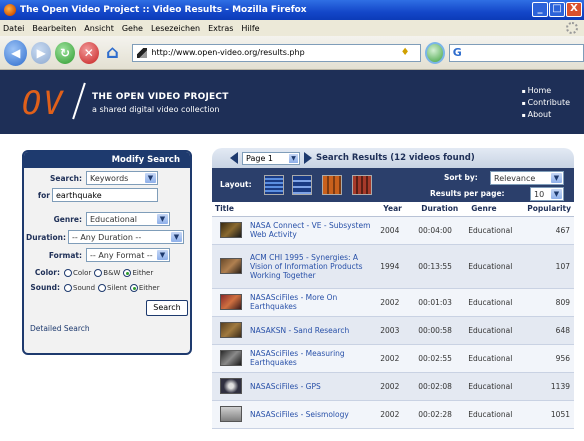  What do you see at coordinates (313, 330) in the screenshot?
I see `video-title-link: NASAKSN - Sand Research` at bounding box center [313, 330].